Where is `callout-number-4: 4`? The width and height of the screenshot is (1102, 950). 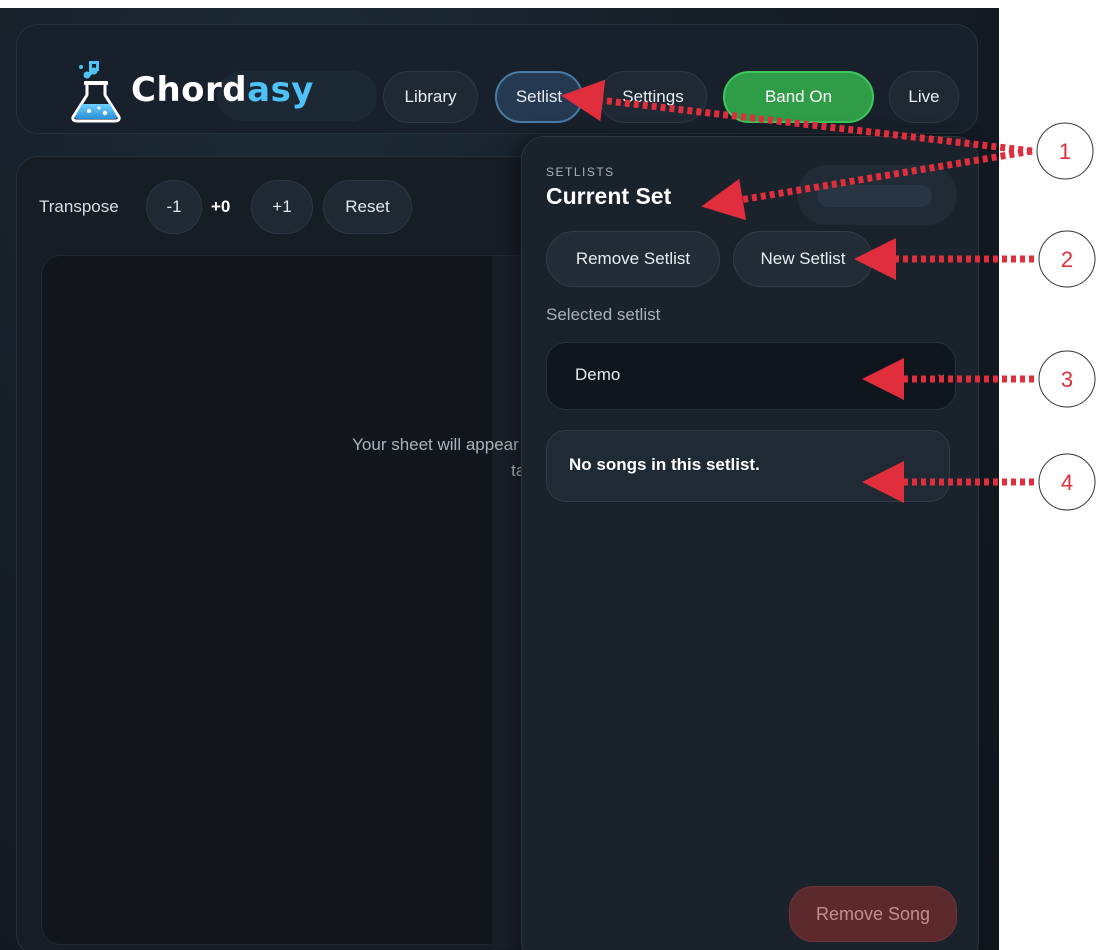
callout-number-4: 4 is located at coordinates (1067, 482).